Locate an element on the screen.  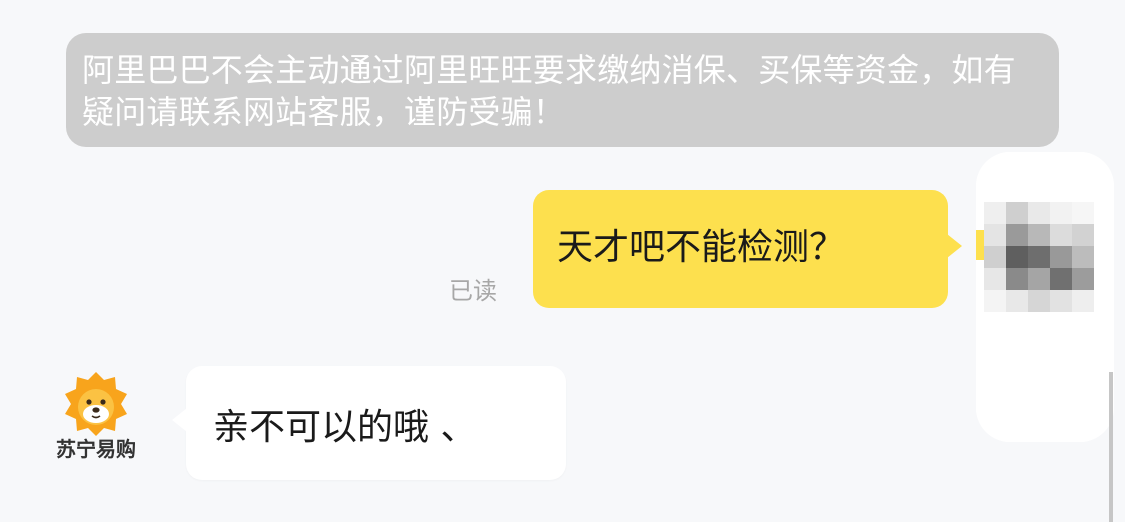
pixelated-avatar-icon is located at coordinates (1045, 297).